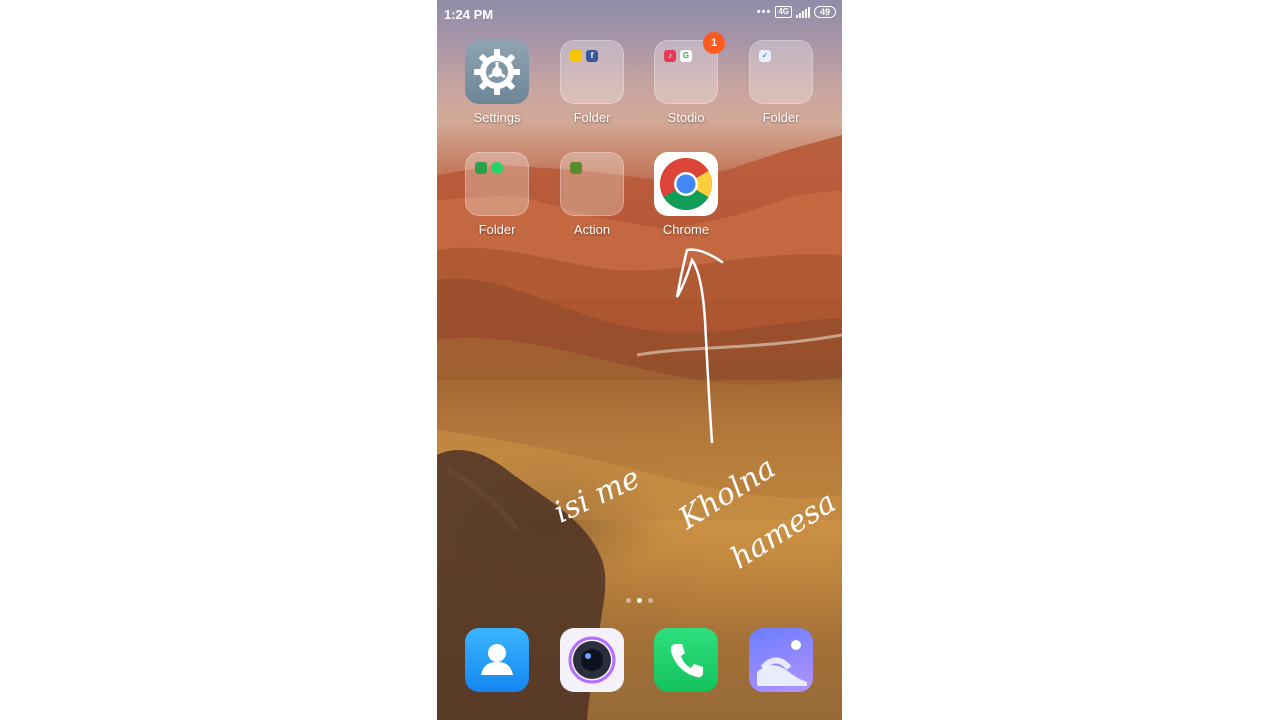  I want to click on notification-badge: 1, so click(714, 43).